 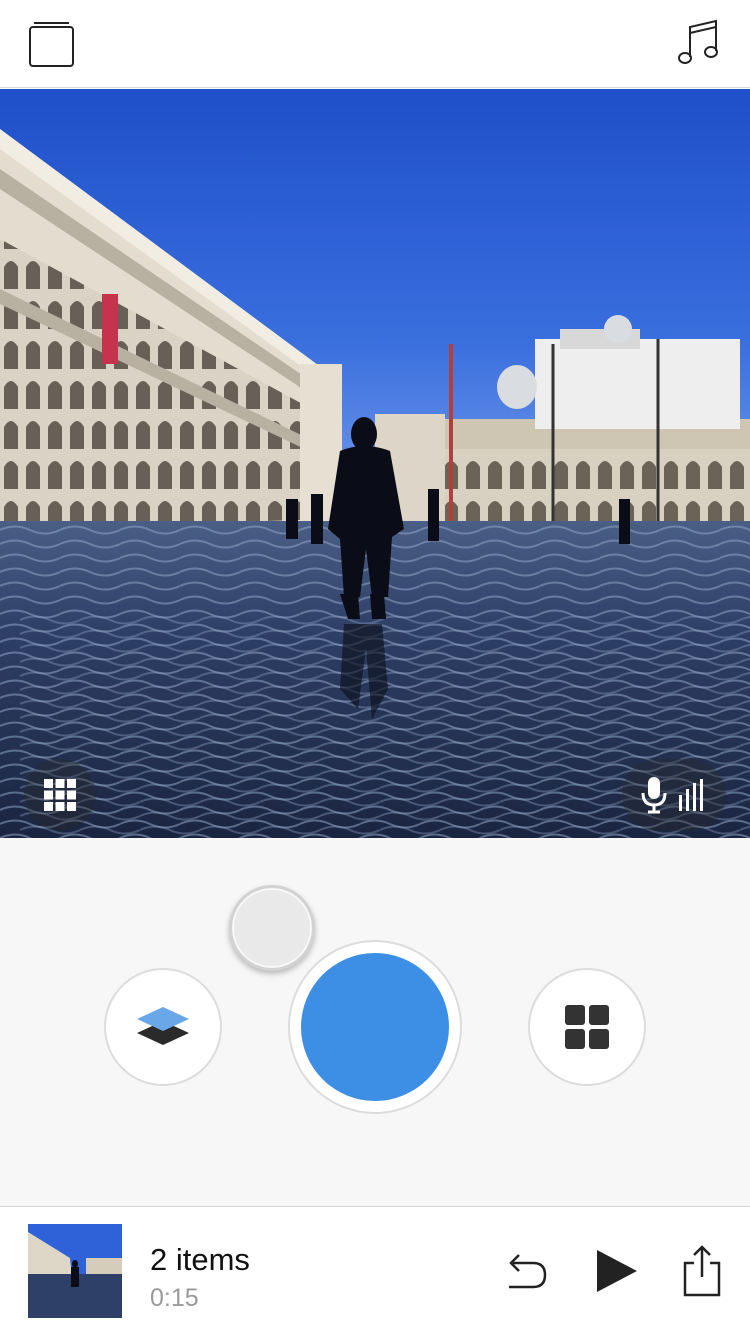 I want to click on undo-button, so click(x=526, y=1271).